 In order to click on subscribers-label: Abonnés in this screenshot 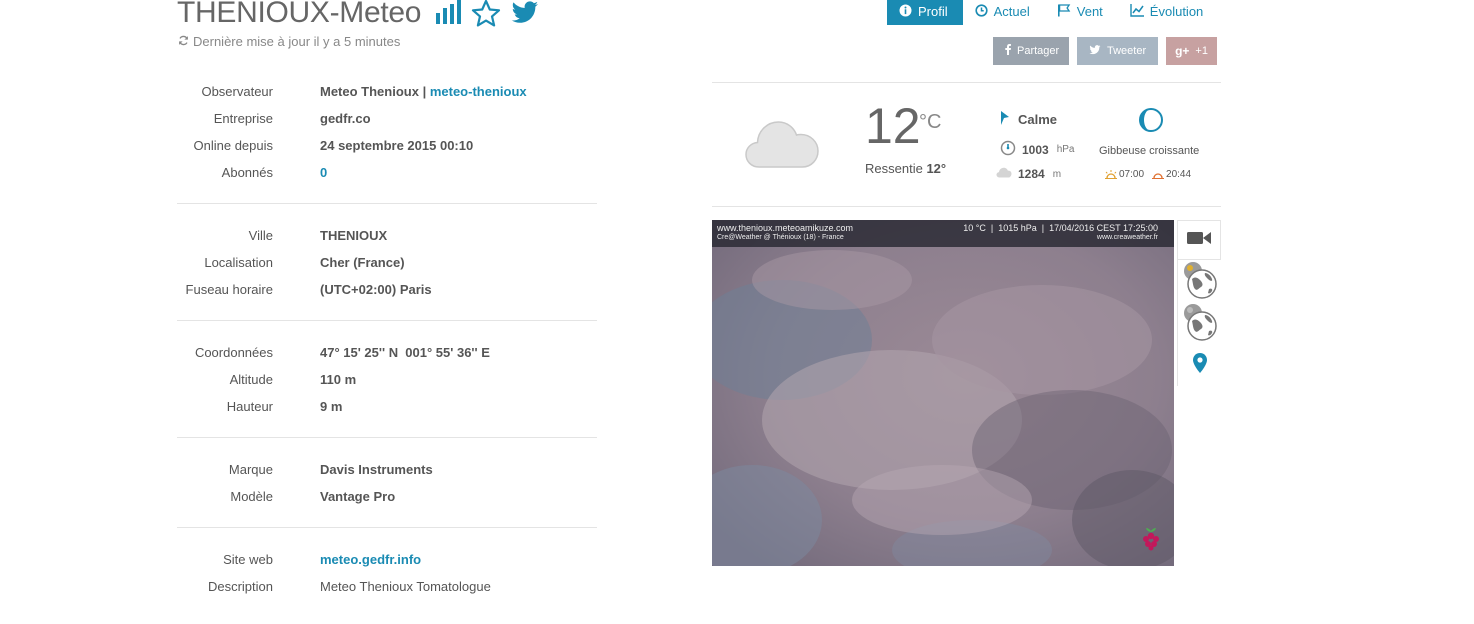, I will do `click(247, 172)`.